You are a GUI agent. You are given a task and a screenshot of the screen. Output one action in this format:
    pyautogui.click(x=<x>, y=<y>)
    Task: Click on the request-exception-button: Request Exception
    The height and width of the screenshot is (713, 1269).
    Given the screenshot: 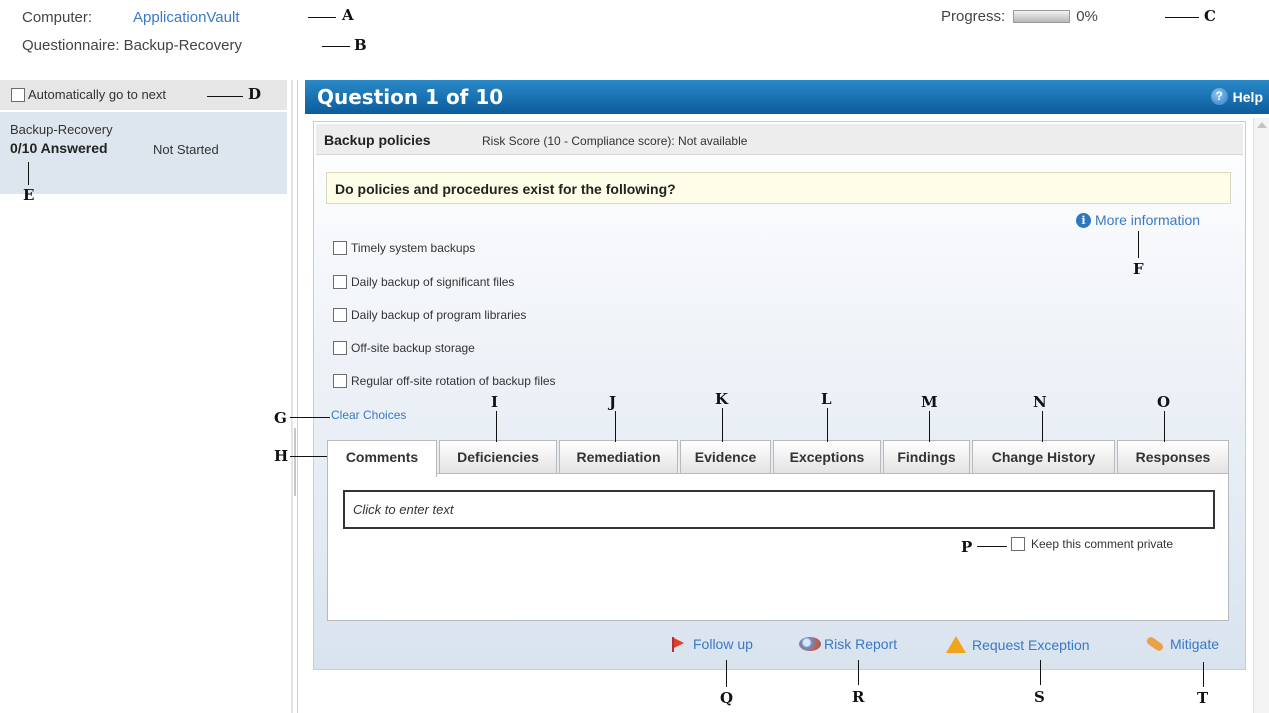 What is the action you would take?
    pyautogui.click(x=1018, y=644)
    